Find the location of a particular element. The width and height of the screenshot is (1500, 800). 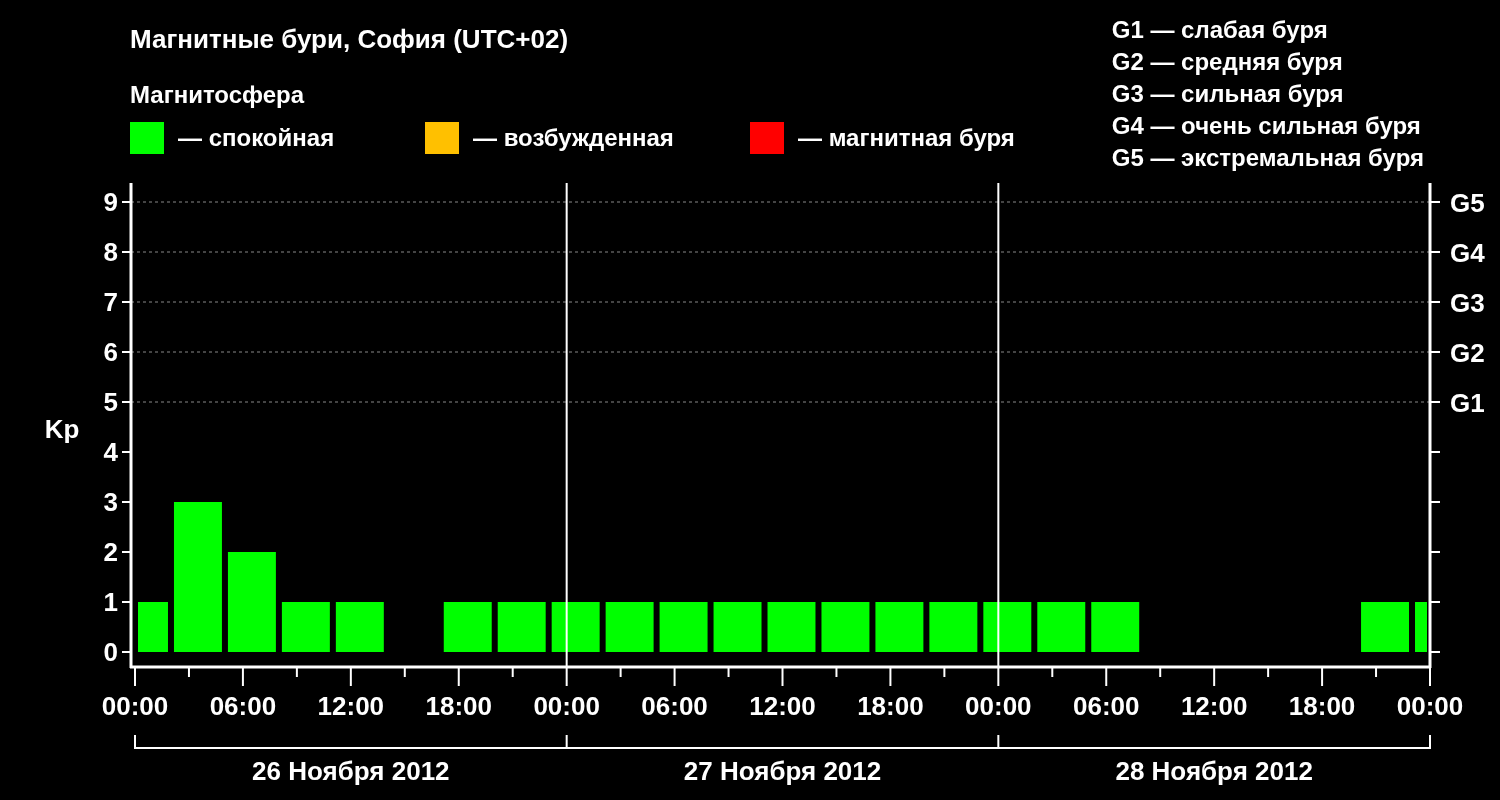

y-tick-label: 9 is located at coordinates (110, 202).